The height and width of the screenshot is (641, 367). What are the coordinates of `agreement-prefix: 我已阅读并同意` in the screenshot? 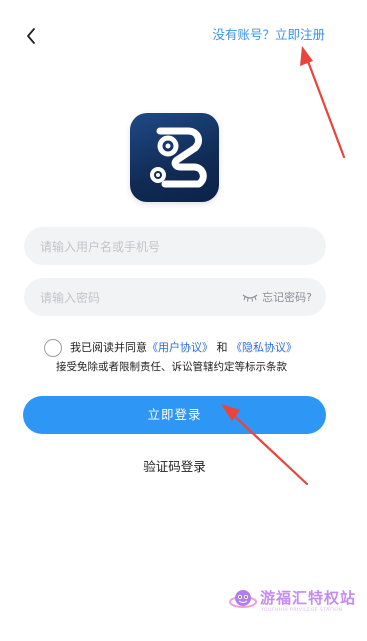 It's located at (108, 347).